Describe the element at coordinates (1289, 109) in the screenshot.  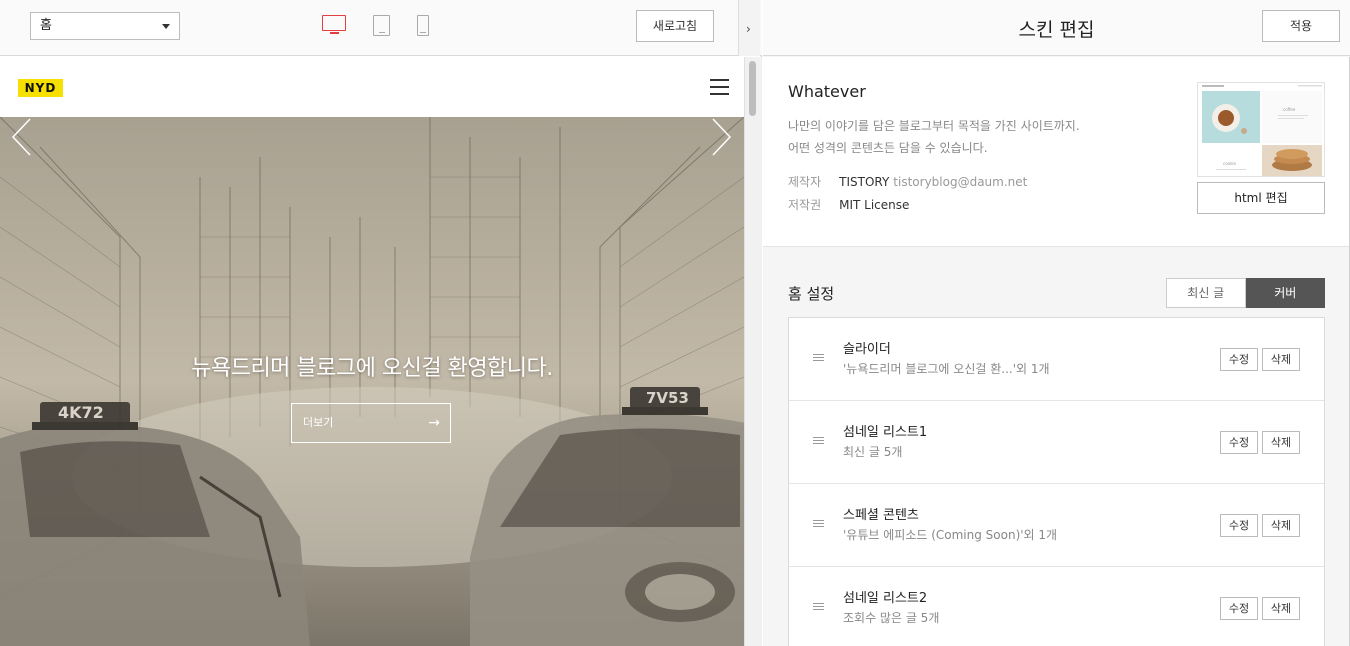
I see `svg-text: coffee` at that location.